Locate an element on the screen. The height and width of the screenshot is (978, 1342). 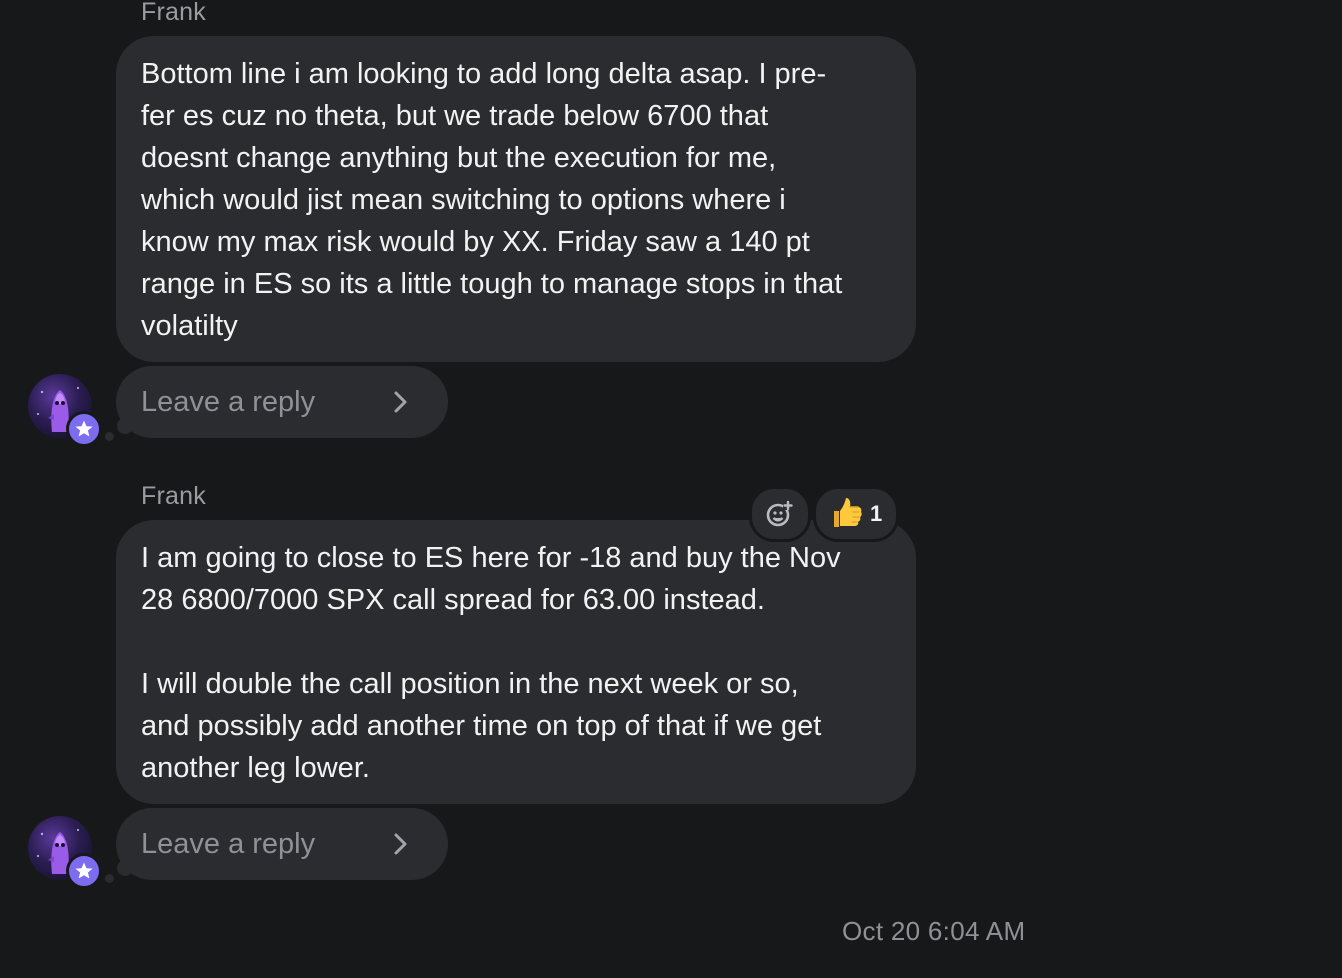
add-emoji-icon is located at coordinates (779, 513).